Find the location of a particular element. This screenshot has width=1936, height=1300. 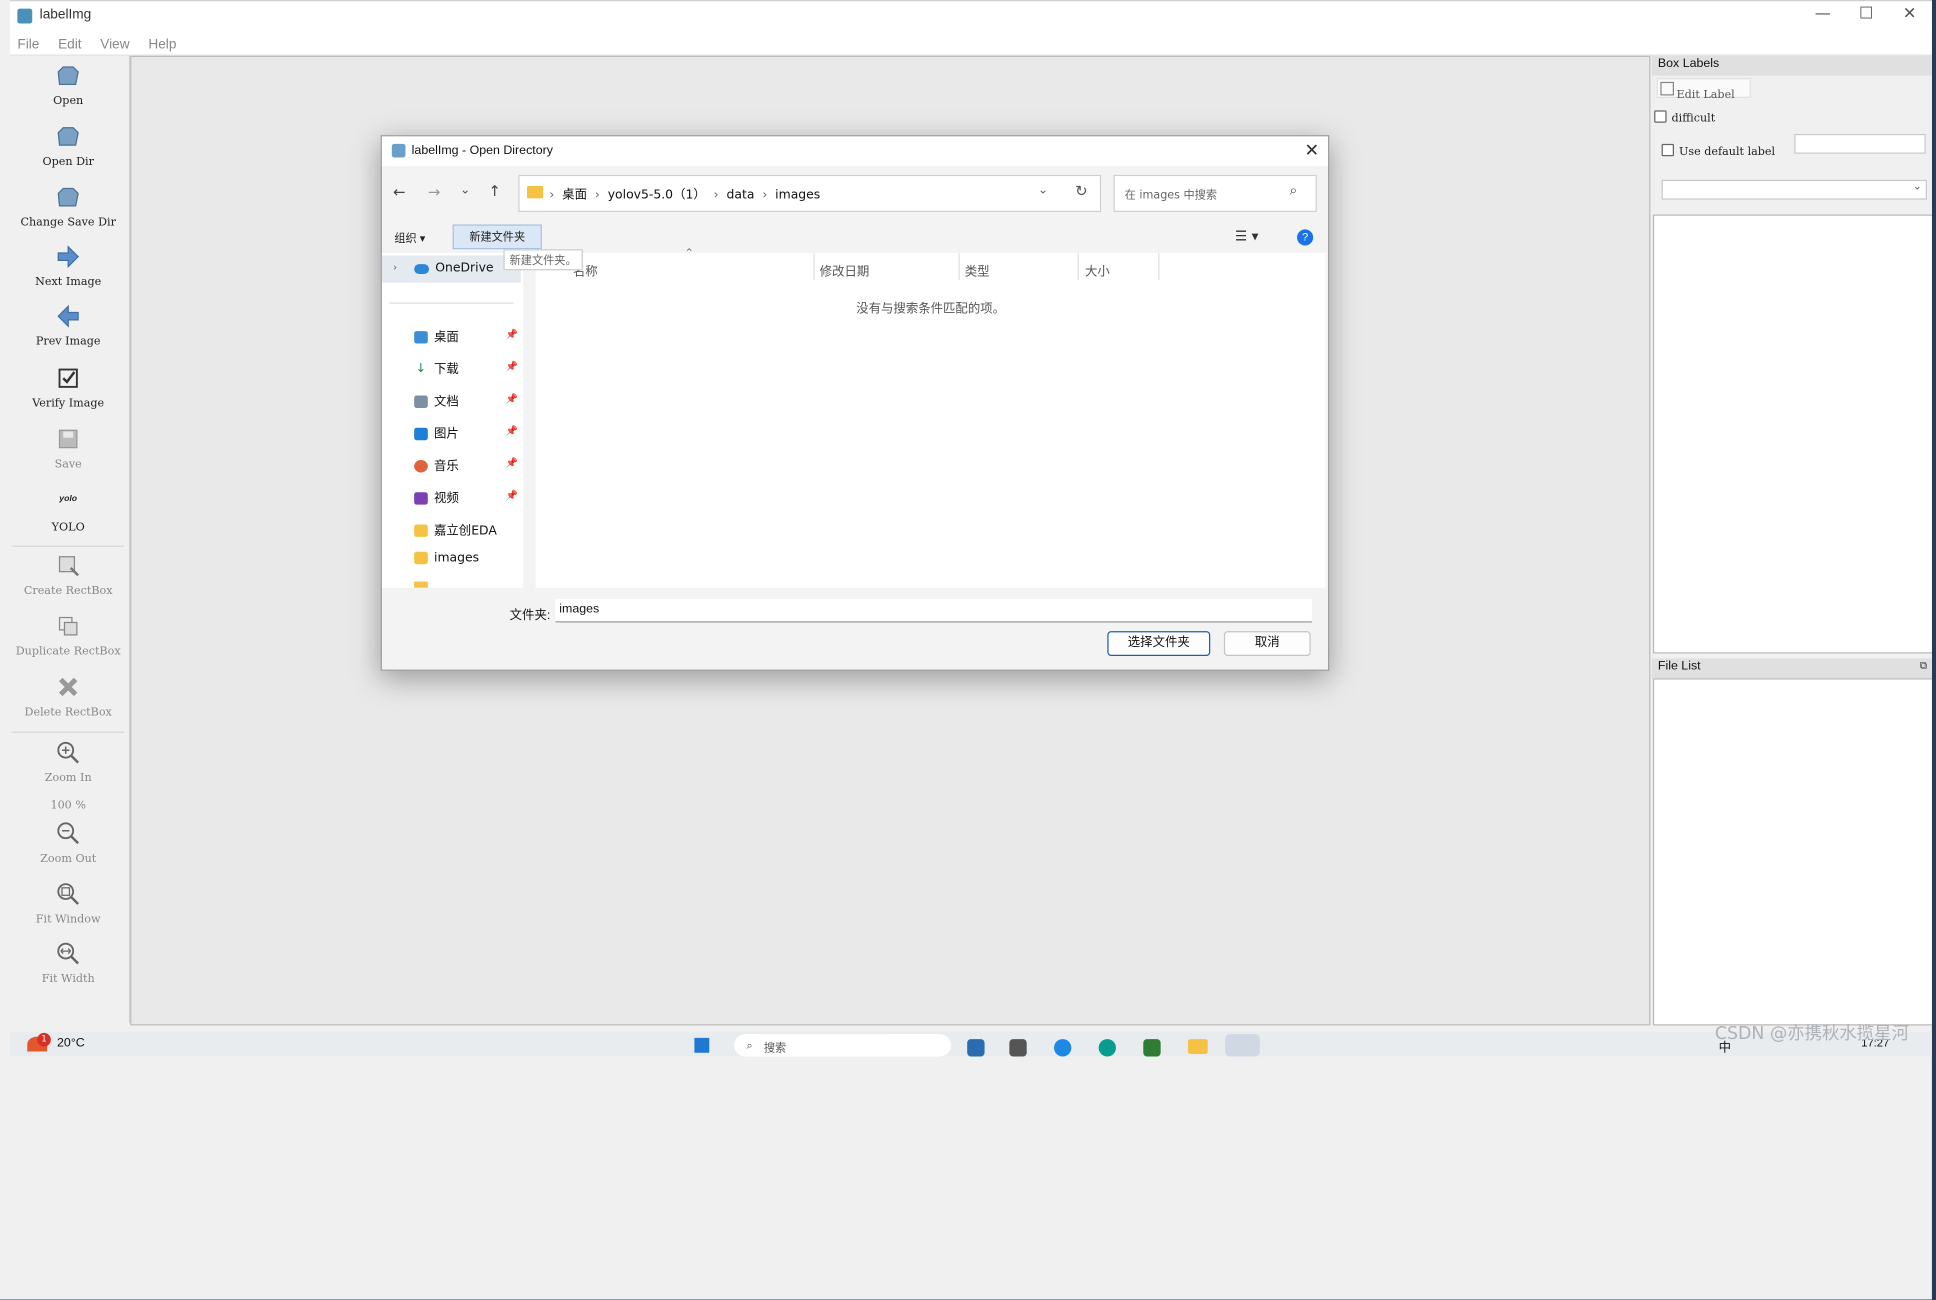

file-explorer-icon is located at coordinates (1197, 1046).